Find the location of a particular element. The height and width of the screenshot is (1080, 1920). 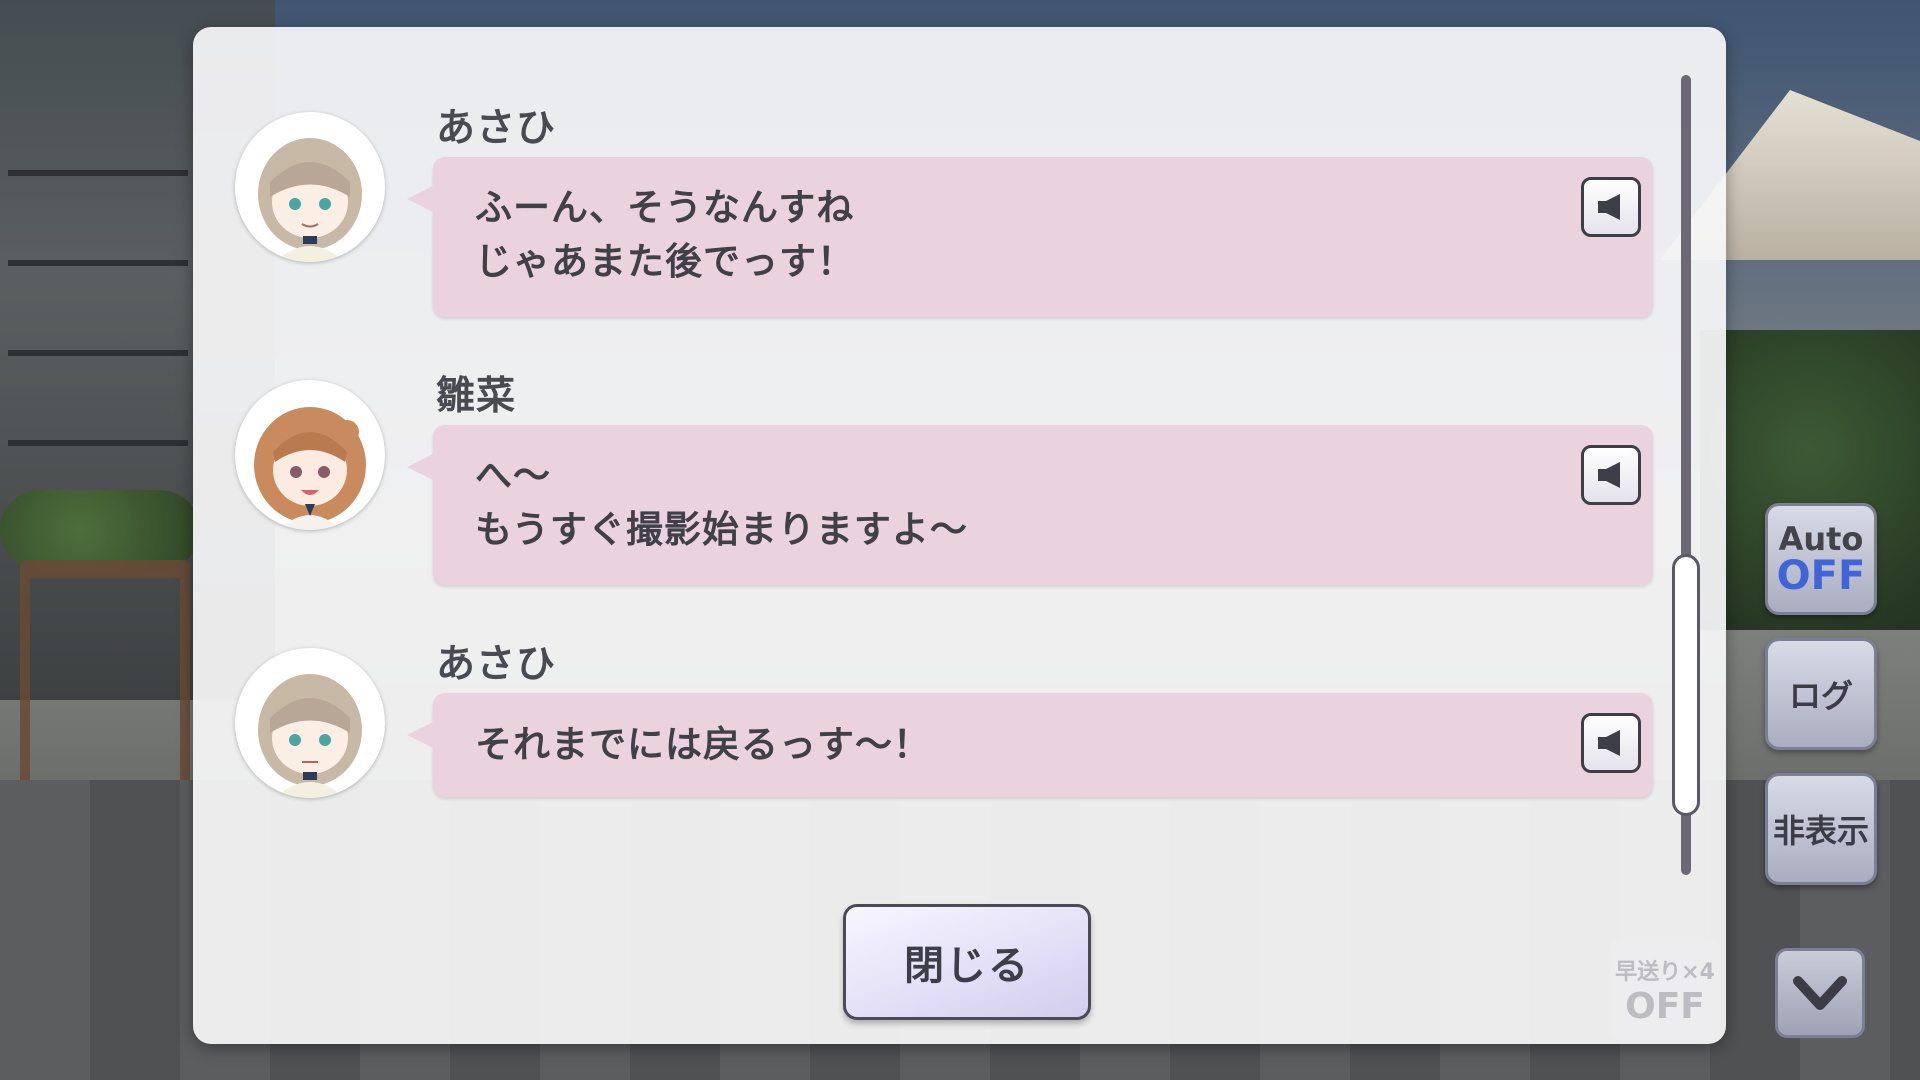

next-speaker-name: 雛菜 is located at coordinates (664, 867).